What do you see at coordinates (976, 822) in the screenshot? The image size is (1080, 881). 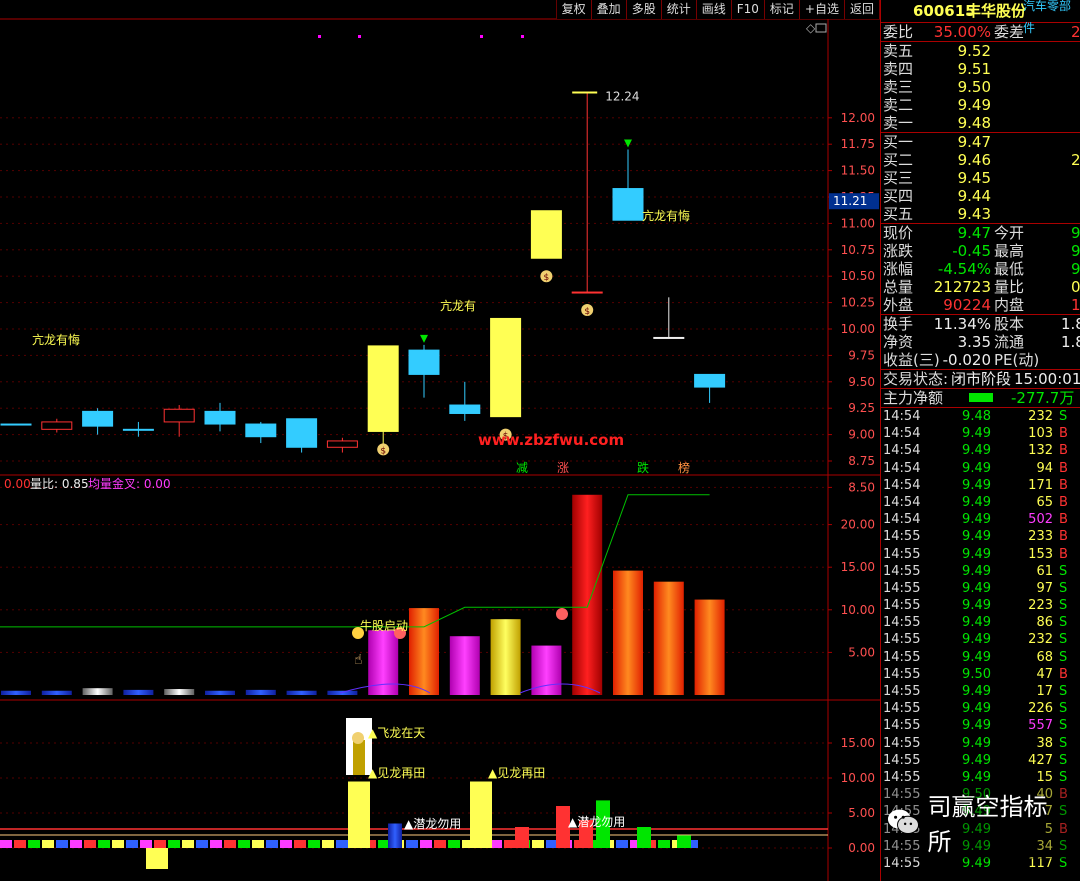 I see `wechat-watermark: 司赢空指标所` at bounding box center [976, 822].